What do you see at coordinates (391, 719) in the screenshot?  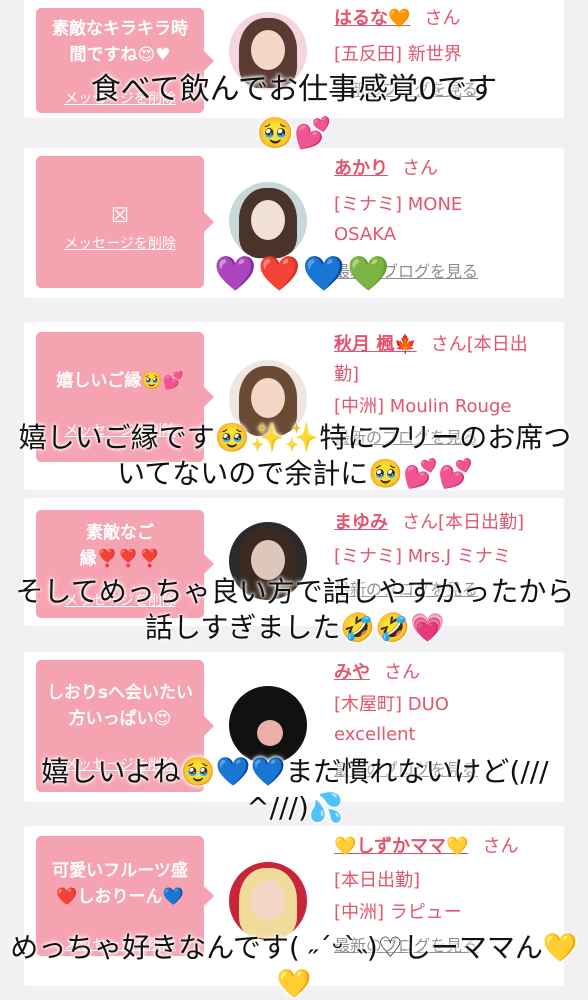 I see `shop-name: [木屋町] DUO excellent` at bounding box center [391, 719].